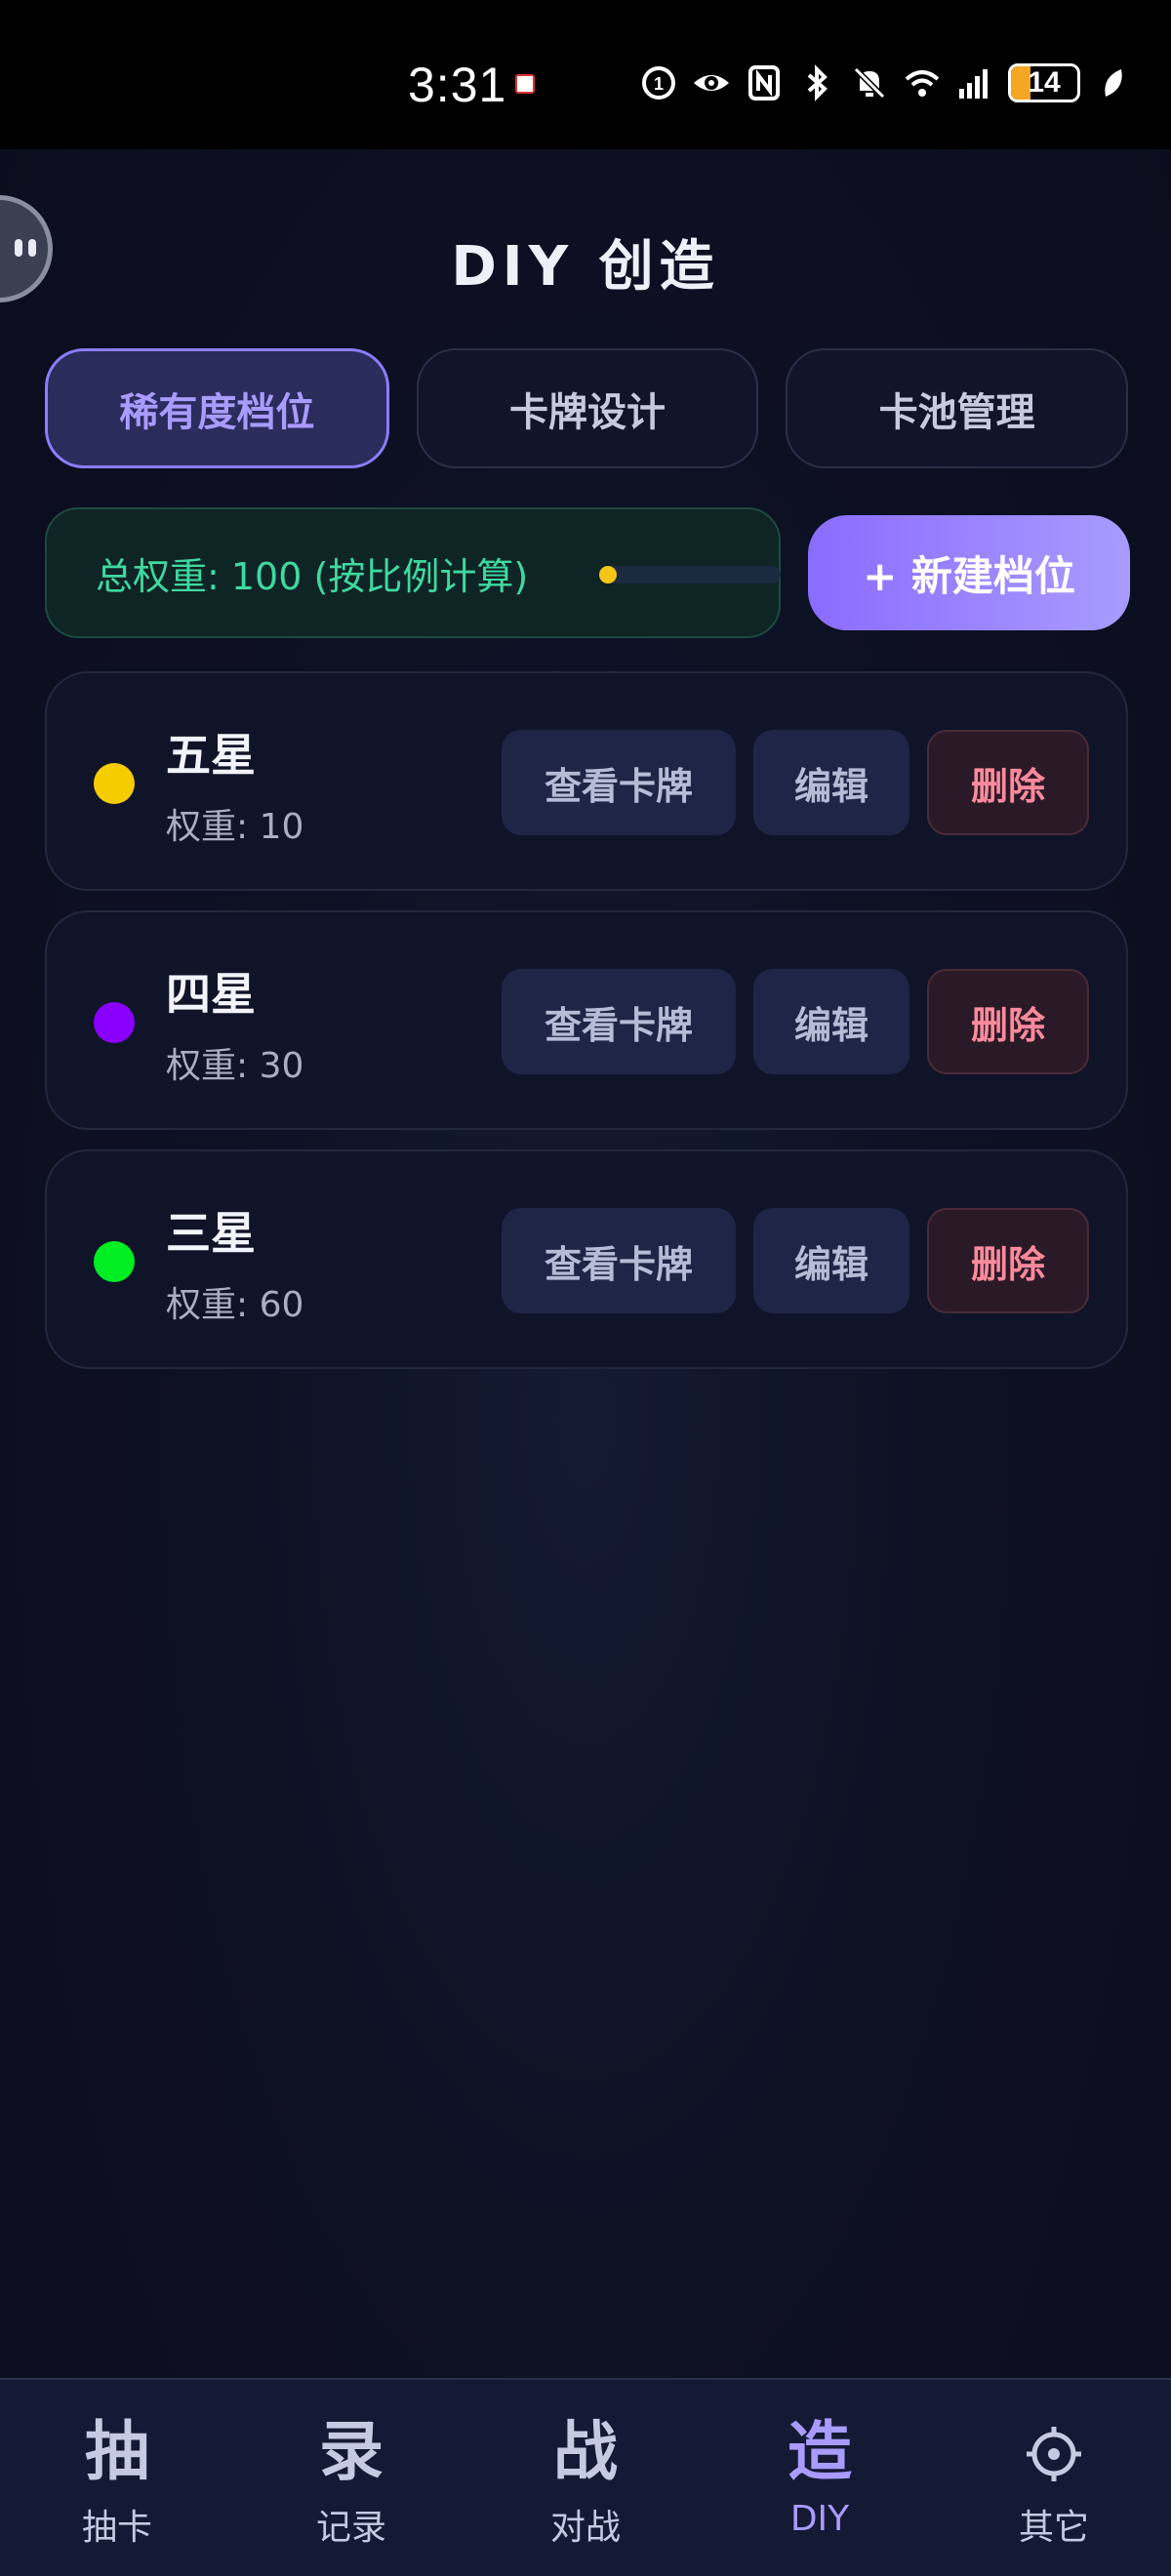  I want to click on tab-bar: 稀有度档位 卡牌设计 卡池管理, so click(587, 408).